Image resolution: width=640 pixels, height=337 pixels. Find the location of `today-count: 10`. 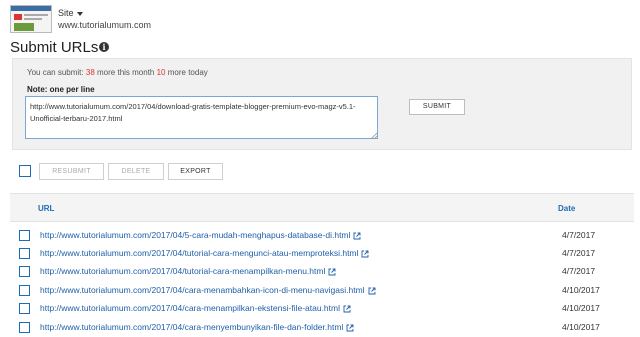

today-count: 10 is located at coordinates (161, 72).